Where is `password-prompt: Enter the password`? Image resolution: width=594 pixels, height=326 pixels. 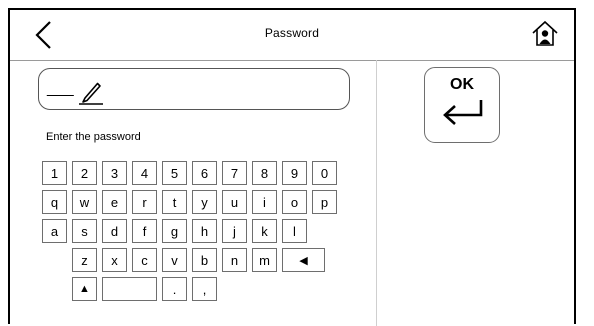
password-prompt: Enter the password is located at coordinates (93, 137).